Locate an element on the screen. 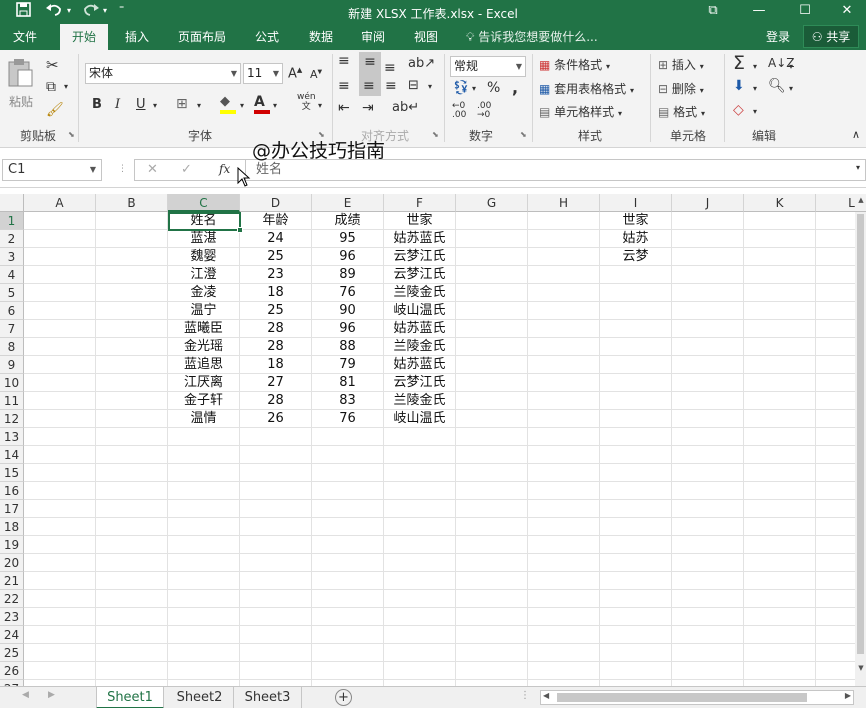 This screenshot has height=708, width=866. accounting-format-icon: 💱︎ is located at coordinates (461, 88).